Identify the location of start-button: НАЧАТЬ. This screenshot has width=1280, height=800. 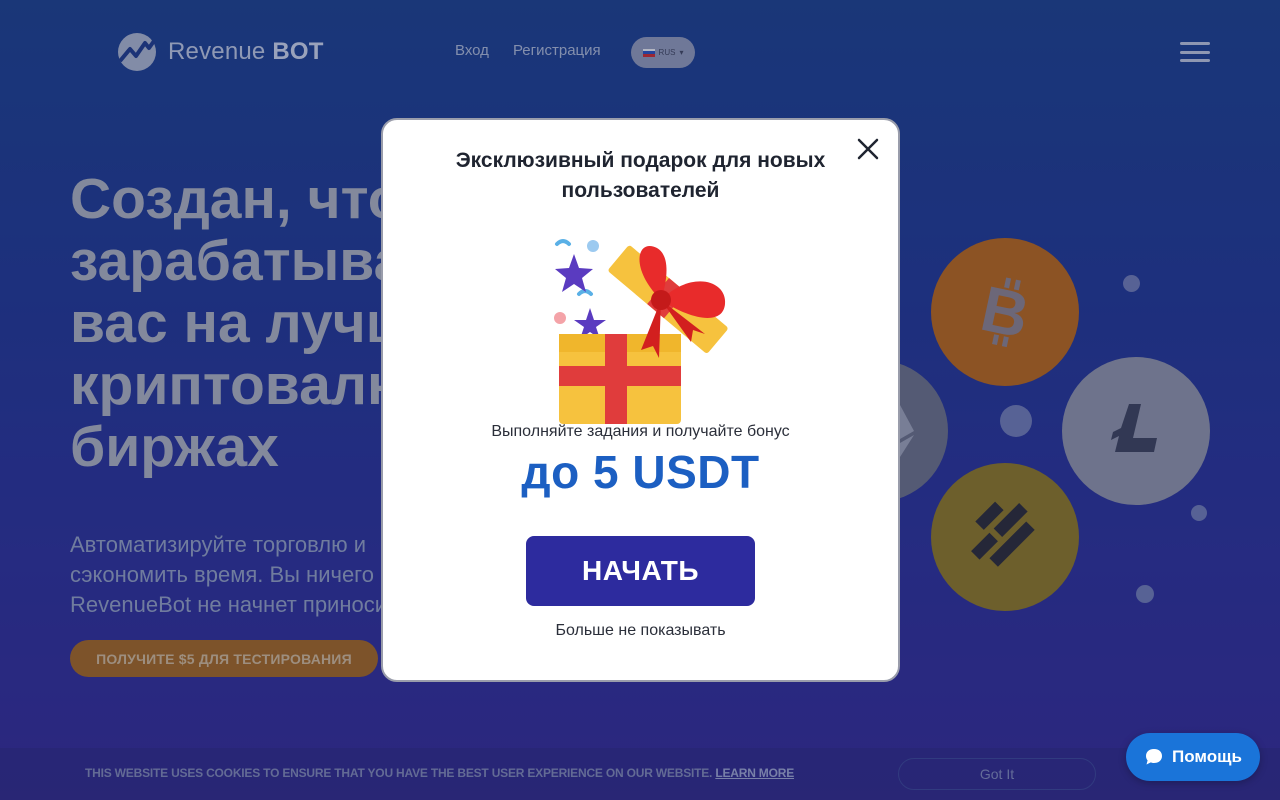
(640, 571).